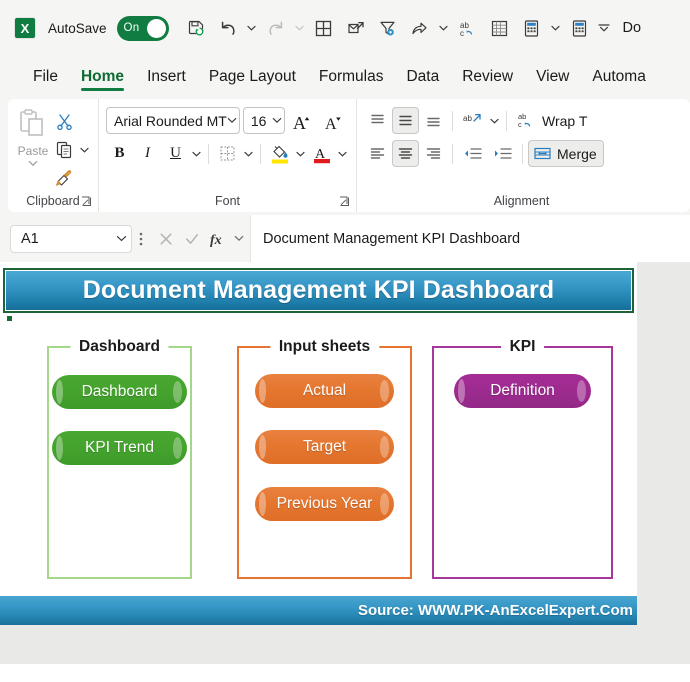 The width and height of the screenshot is (690, 682). Describe the element at coordinates (196, 153) in the screenshot. I see `underline-dropdown-icon` at that location.